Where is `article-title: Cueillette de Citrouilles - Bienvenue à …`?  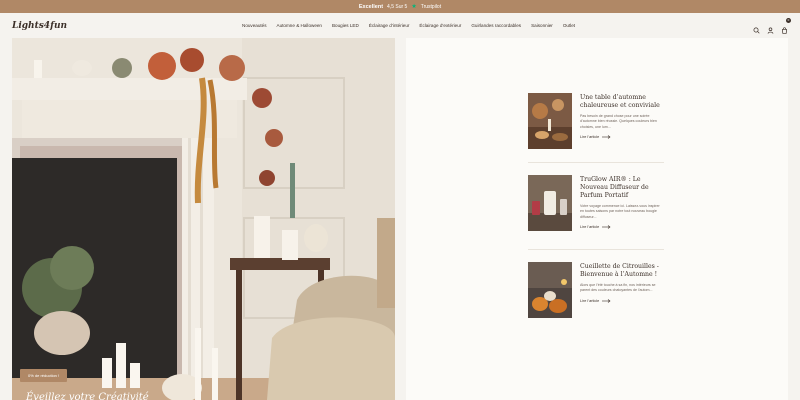 article-title: Cueillette de Citrouilles - Bienvenue à … is located at coordinates (622, 271).